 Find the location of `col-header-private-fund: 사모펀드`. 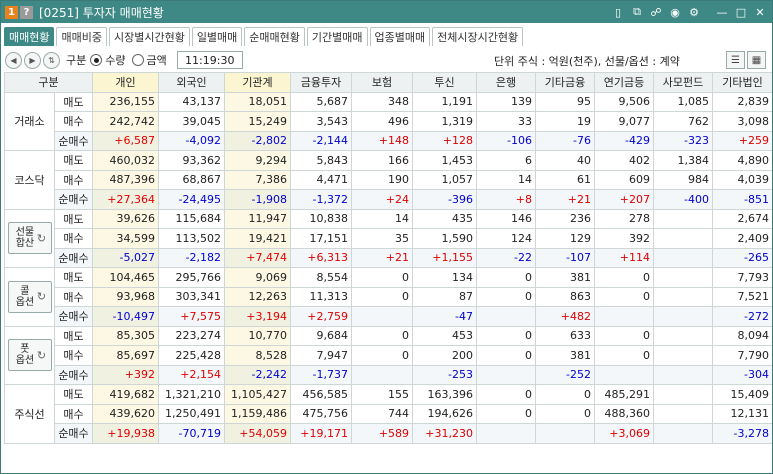

col-header-private-fund: 사모펀드 is located at coordinates (683, 82).